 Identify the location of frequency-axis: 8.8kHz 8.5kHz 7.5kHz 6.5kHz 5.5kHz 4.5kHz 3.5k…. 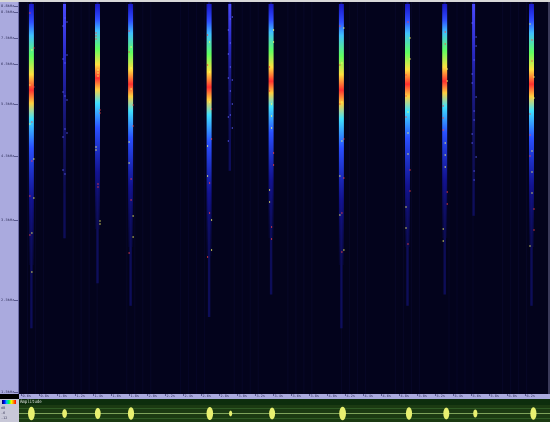
(9, 198).